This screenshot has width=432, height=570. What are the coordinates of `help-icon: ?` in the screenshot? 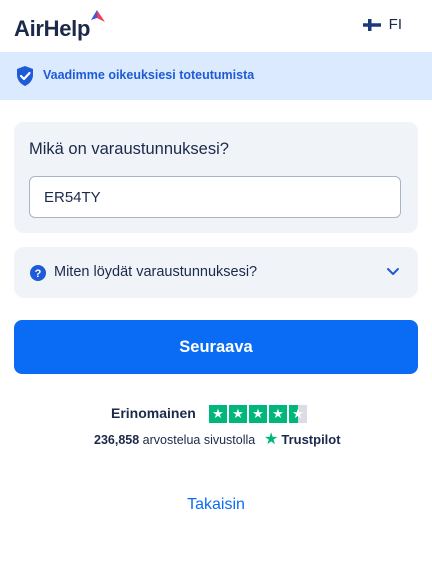 It's located at (38, 273).